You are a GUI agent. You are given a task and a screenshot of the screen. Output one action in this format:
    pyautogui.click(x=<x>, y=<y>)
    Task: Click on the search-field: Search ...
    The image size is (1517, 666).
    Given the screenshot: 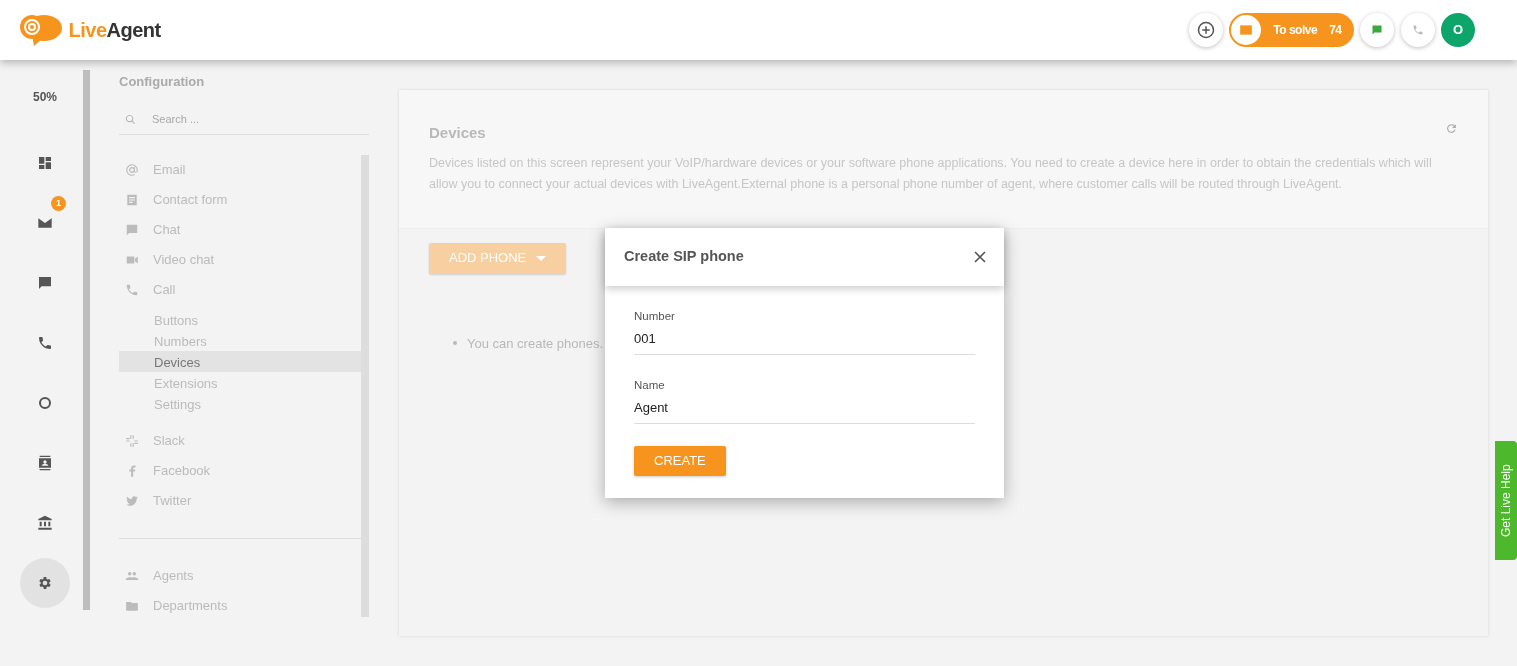 What is the action you would take?
    pyautogui.click(x=245, y=119)
    